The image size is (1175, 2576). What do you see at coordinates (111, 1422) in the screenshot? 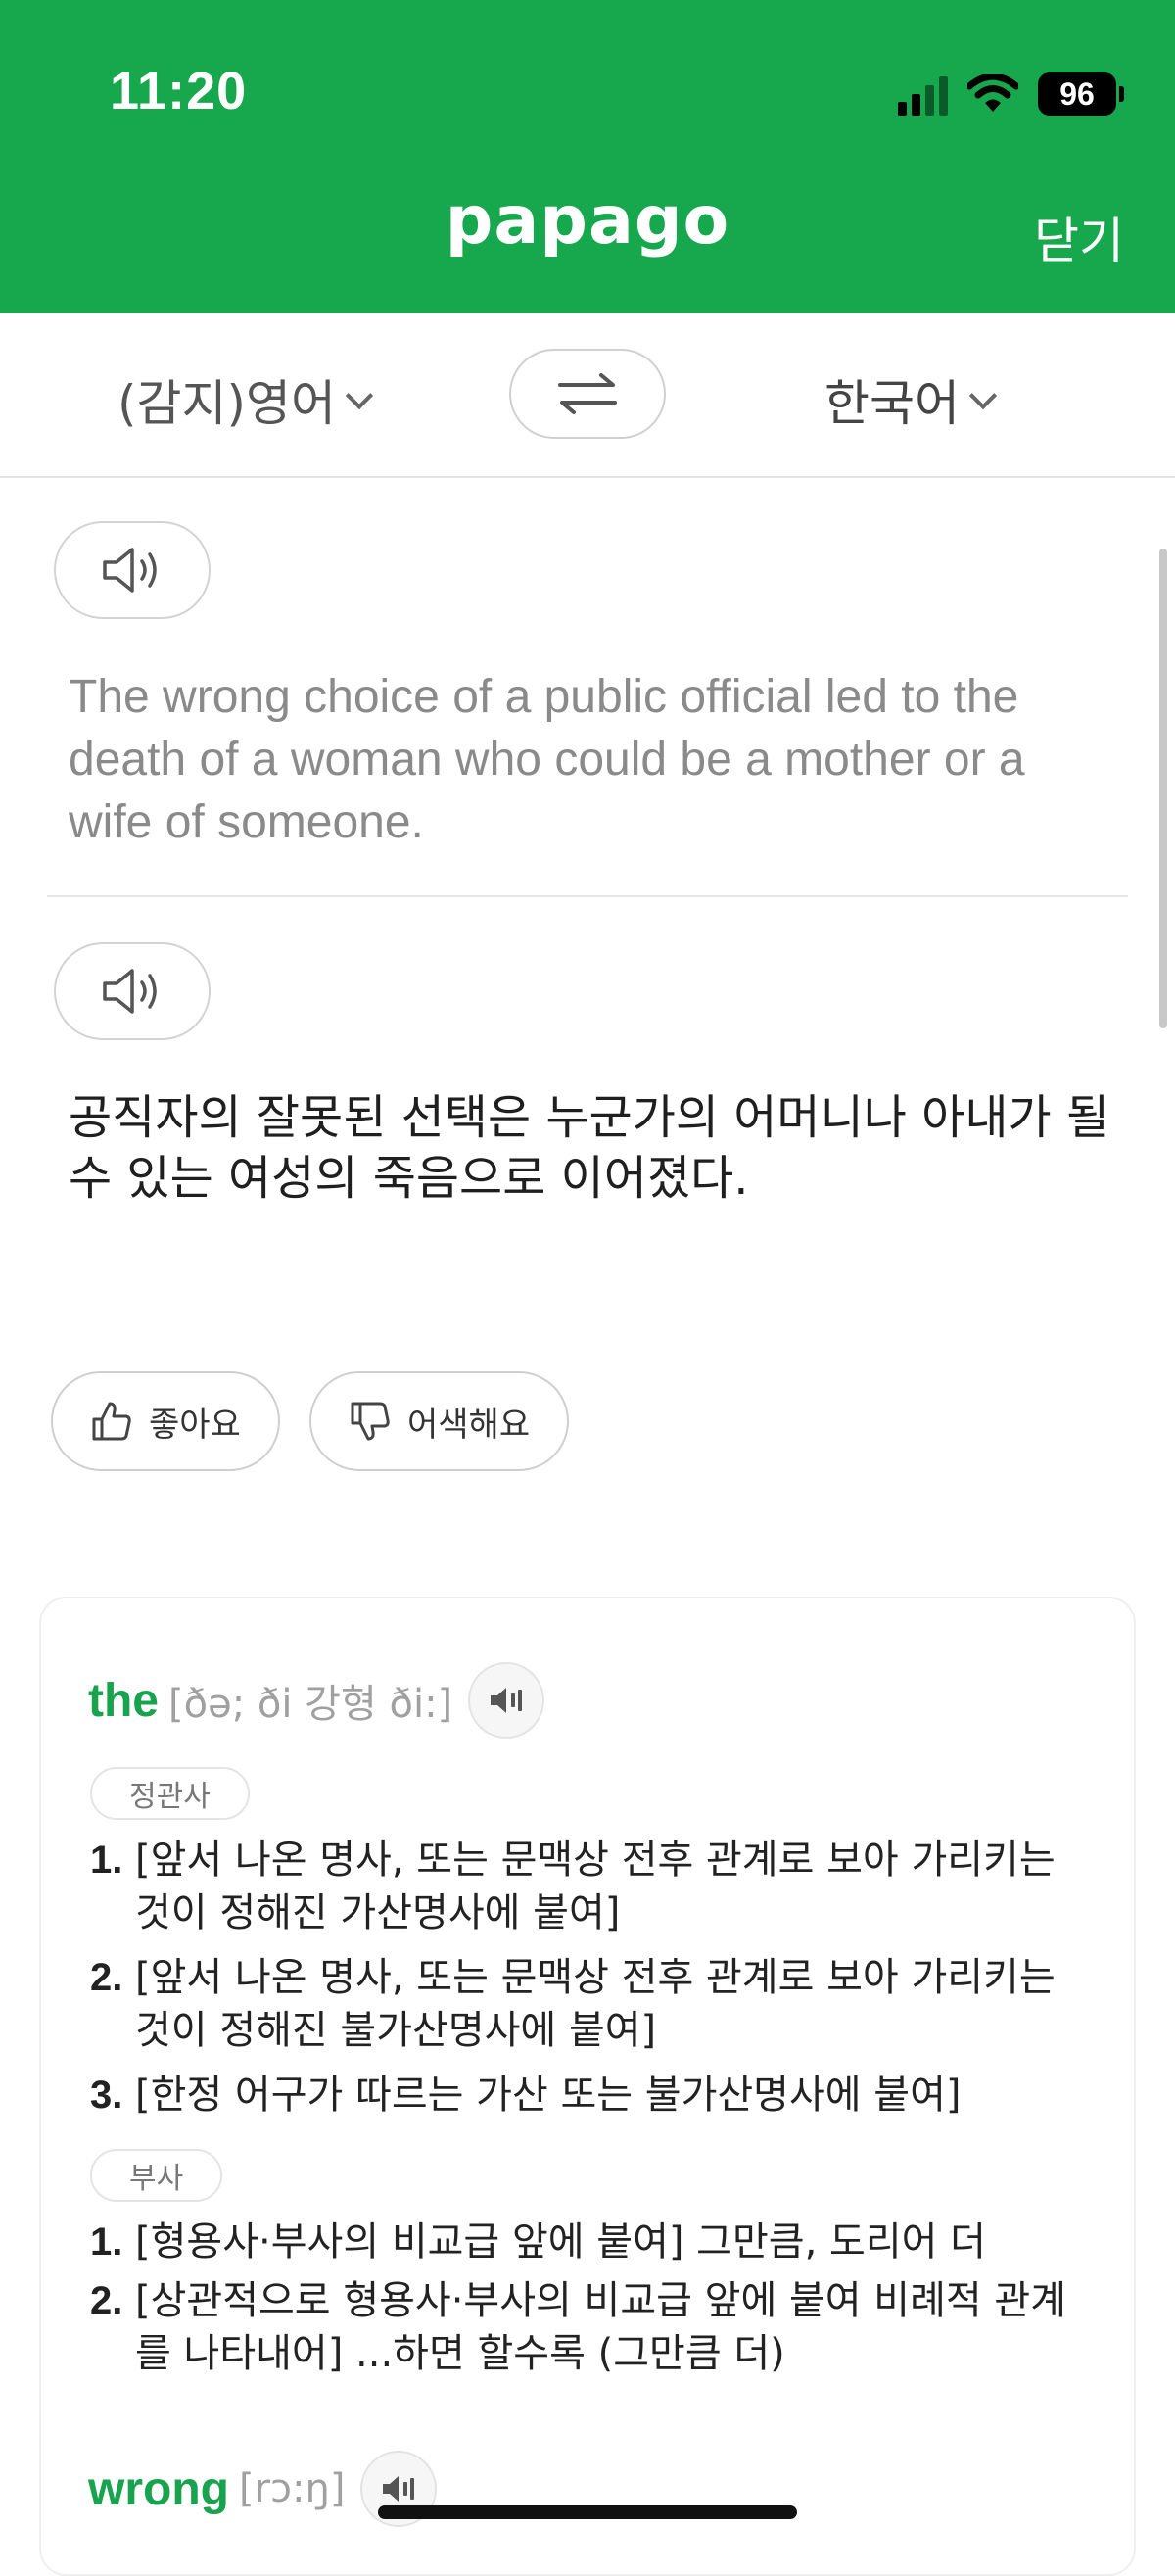
I see `thumbs-up-icon` at bounding box center [111, 1422].